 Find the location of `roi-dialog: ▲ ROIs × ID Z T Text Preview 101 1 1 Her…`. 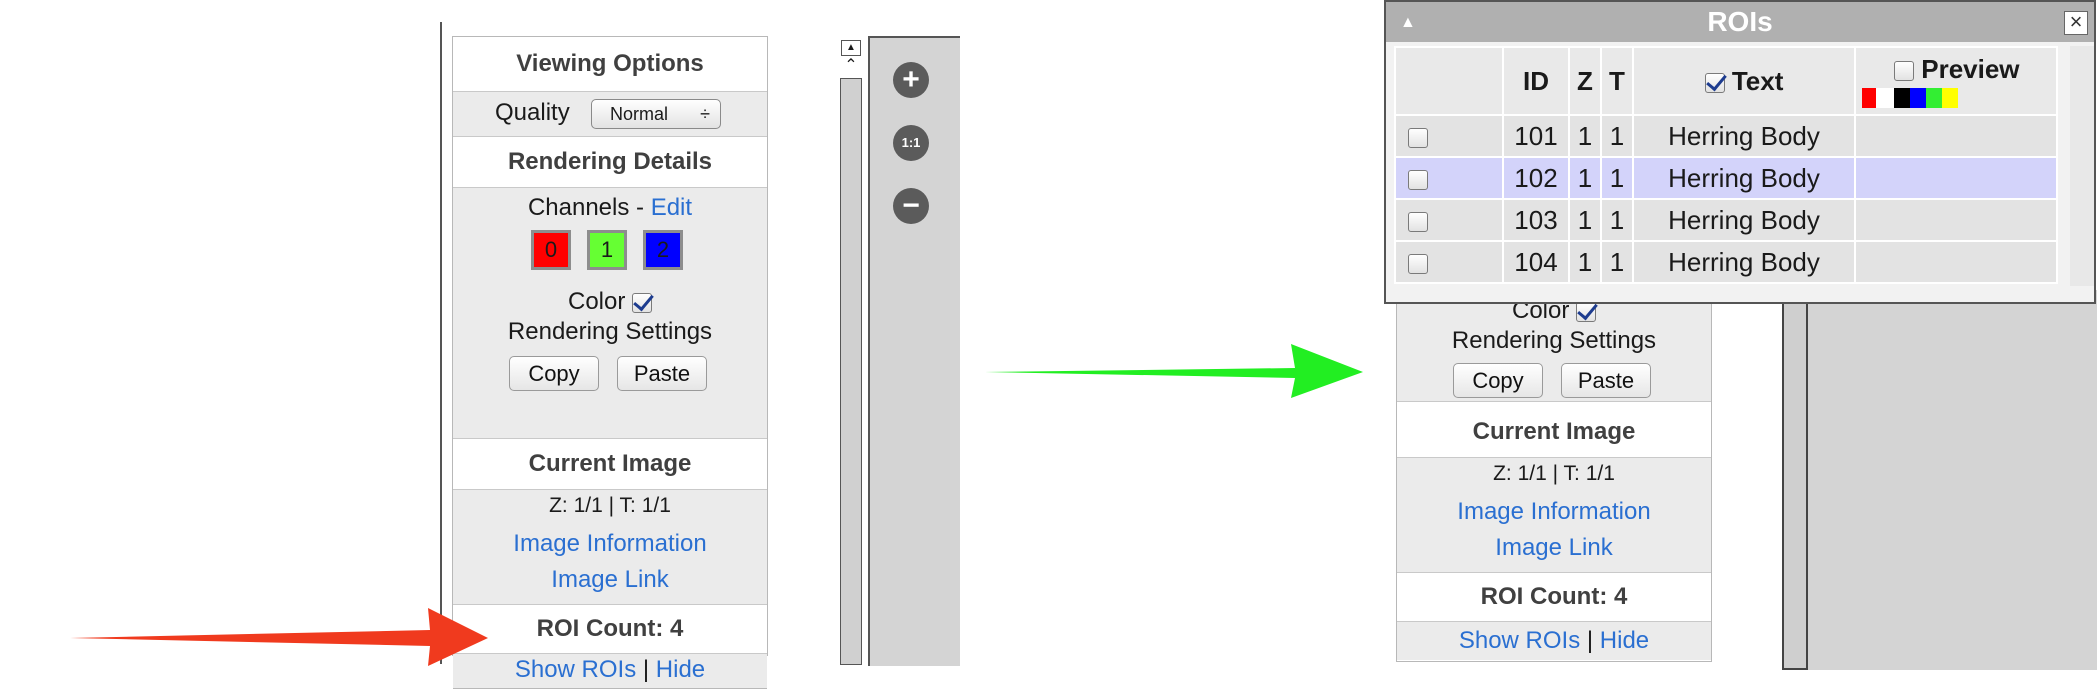

roi-dialog: ▲ ROIs × ID Z T Text Preview 101 1 1 Her… is located at coordinates (1740, 152).